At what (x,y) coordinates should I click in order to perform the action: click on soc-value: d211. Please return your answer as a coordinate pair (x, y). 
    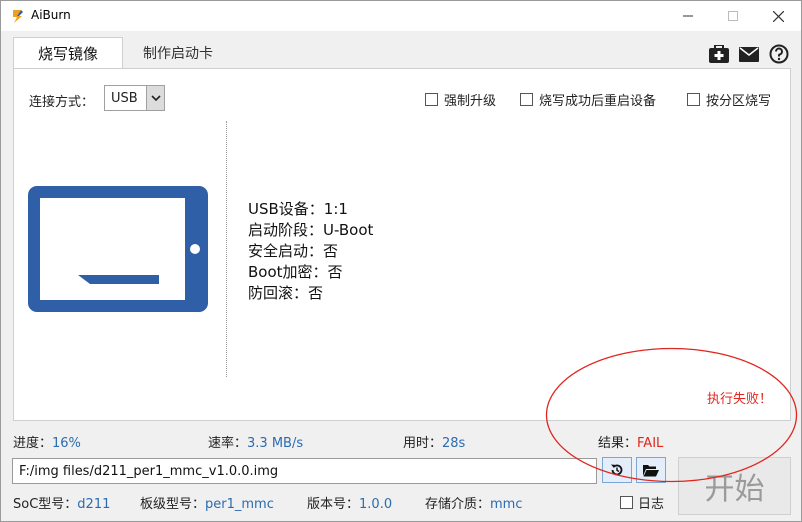
    Looking at the image, I should click on (94, 504).